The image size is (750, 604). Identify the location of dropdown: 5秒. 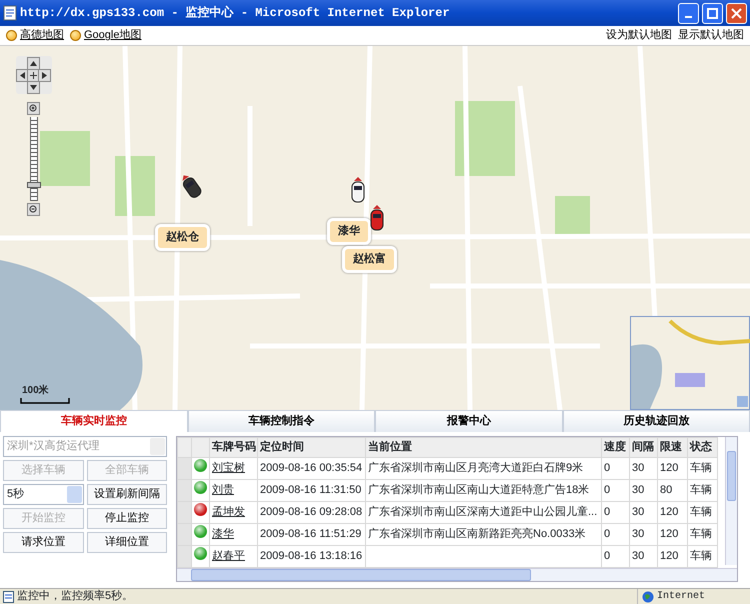
(43, 494).